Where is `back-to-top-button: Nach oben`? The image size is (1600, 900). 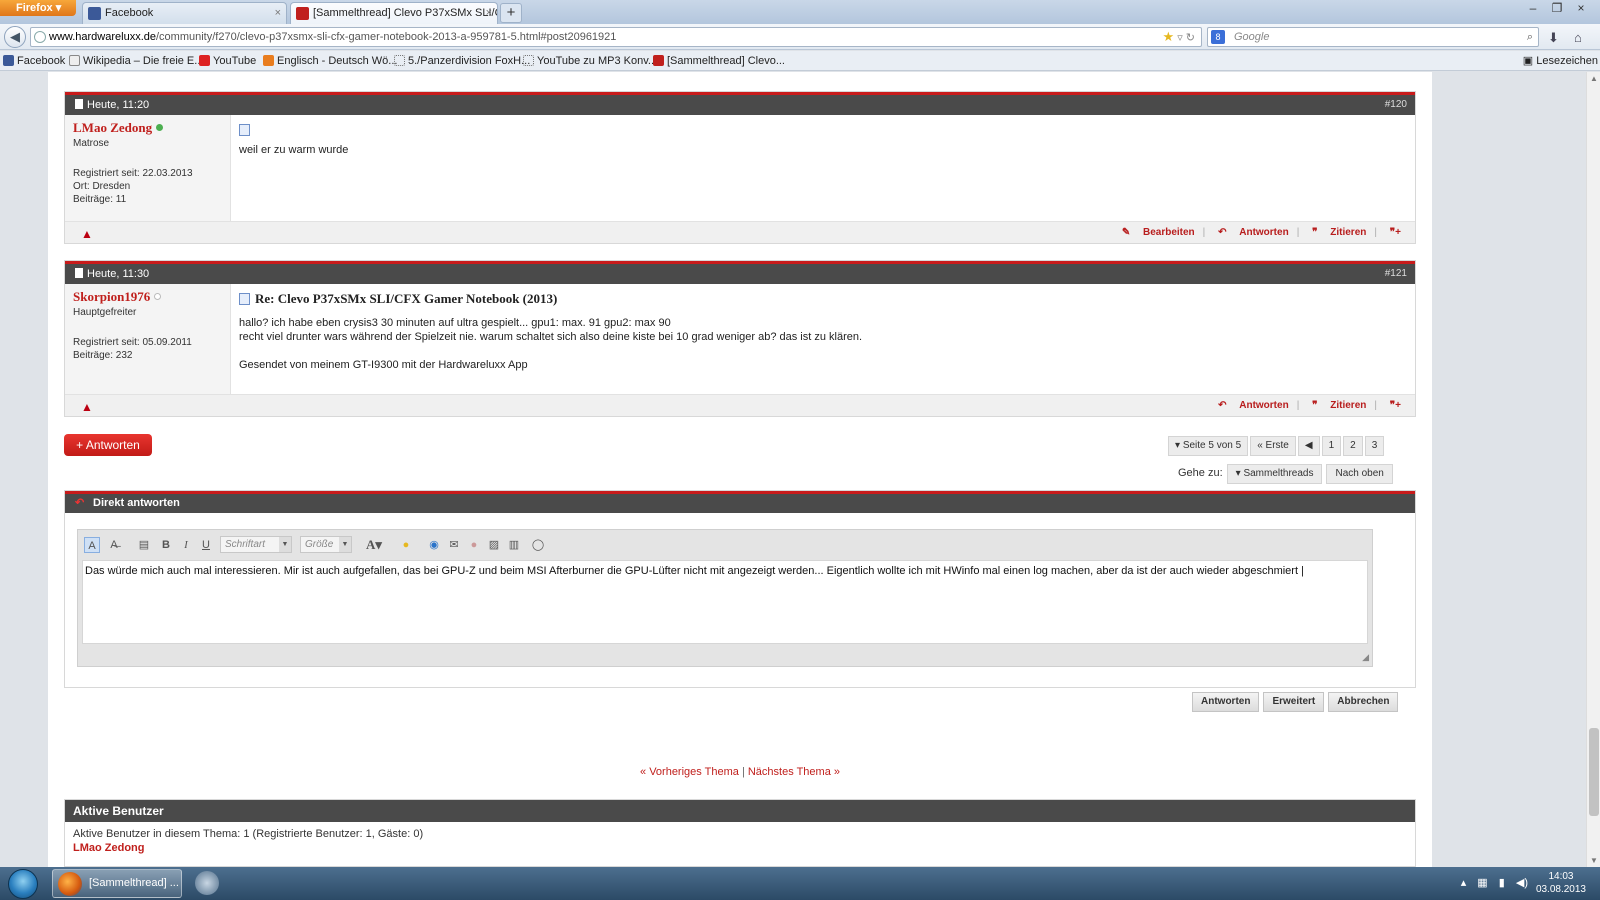
back-to-top-button: Nach oben is located at coordinates (1359, 474).